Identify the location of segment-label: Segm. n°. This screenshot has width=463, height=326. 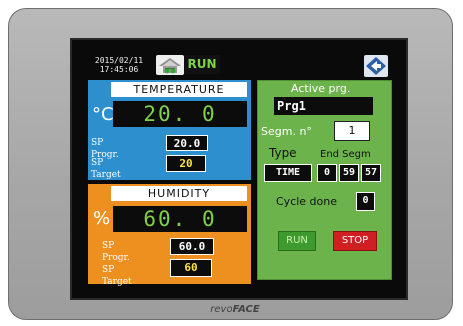
(286, 131).